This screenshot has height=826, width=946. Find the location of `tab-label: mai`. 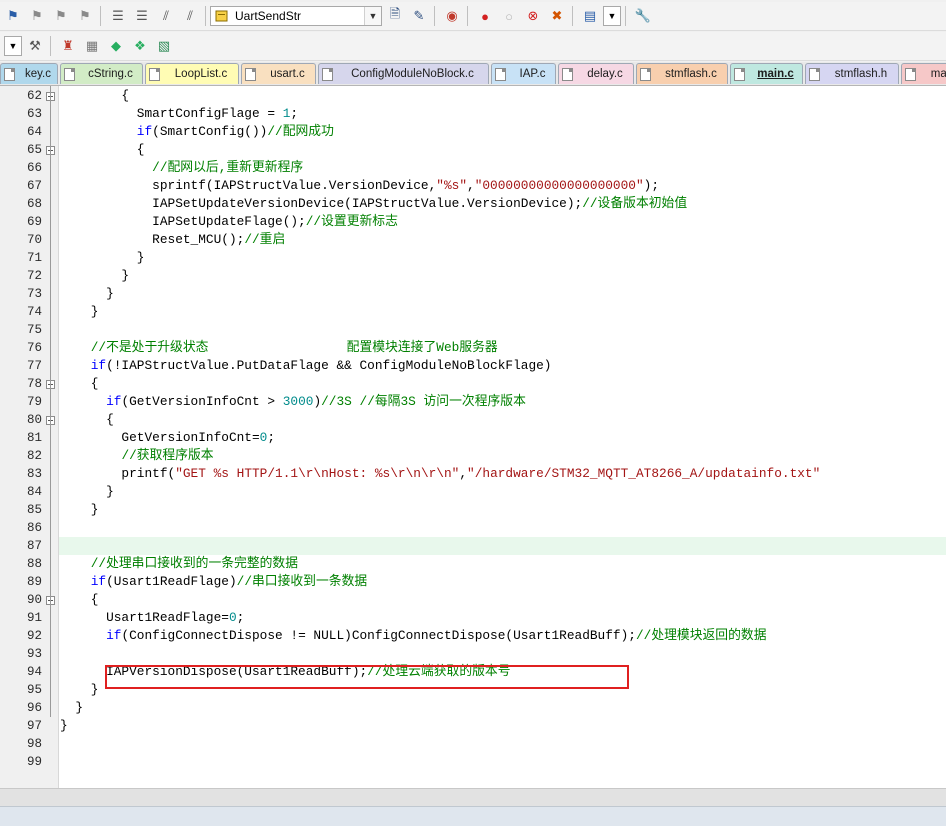

tab-label: mai is located at coordinates (938, 74).